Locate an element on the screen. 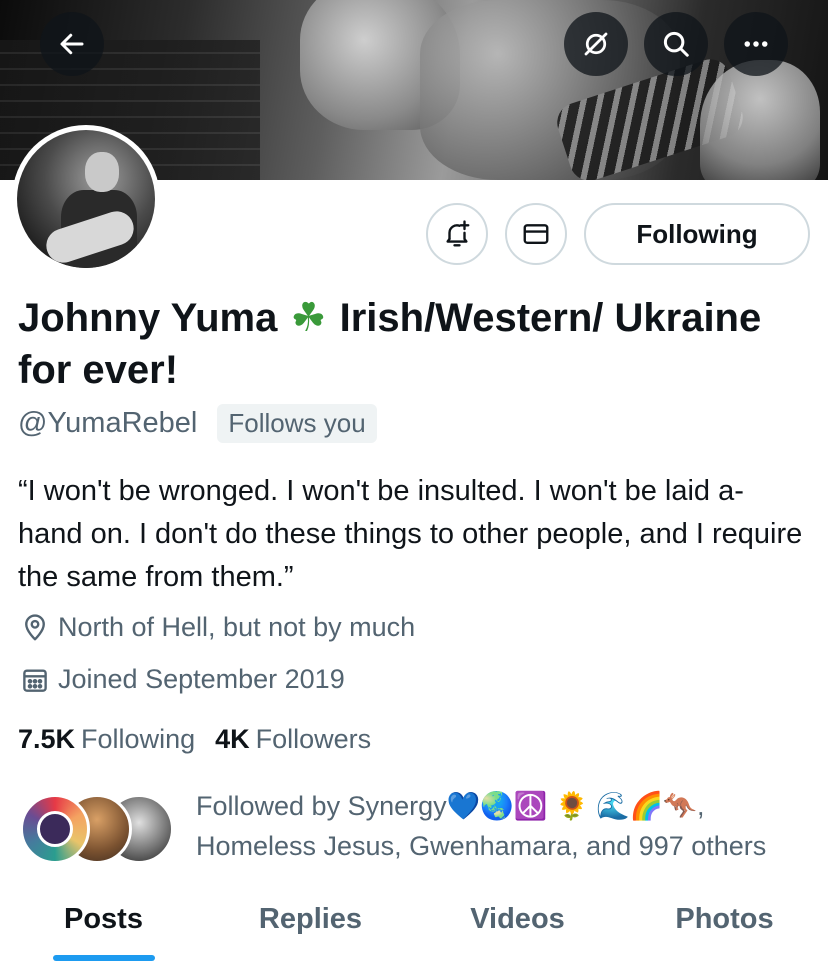 Image resolution: width=828 pixels, height=965 pixels. tab-posts: Posts is located at coordinates (103, 925).